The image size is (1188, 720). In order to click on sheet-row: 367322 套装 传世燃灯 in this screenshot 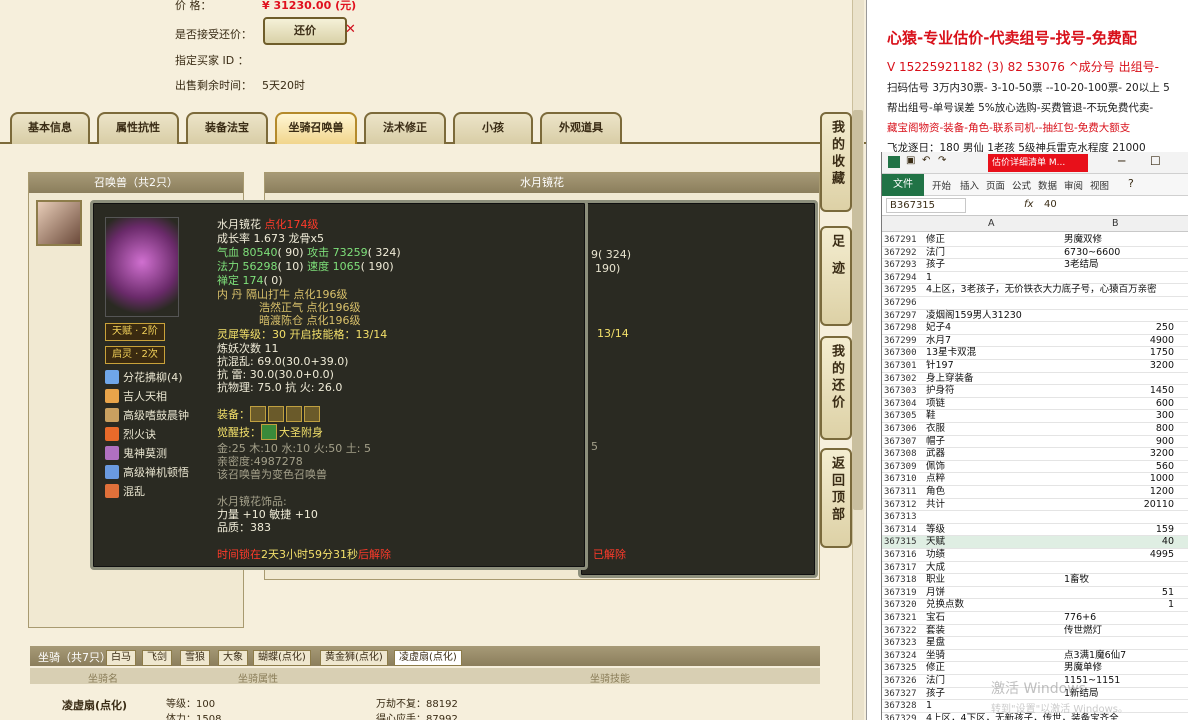, I will do `click(1035, 631)`.